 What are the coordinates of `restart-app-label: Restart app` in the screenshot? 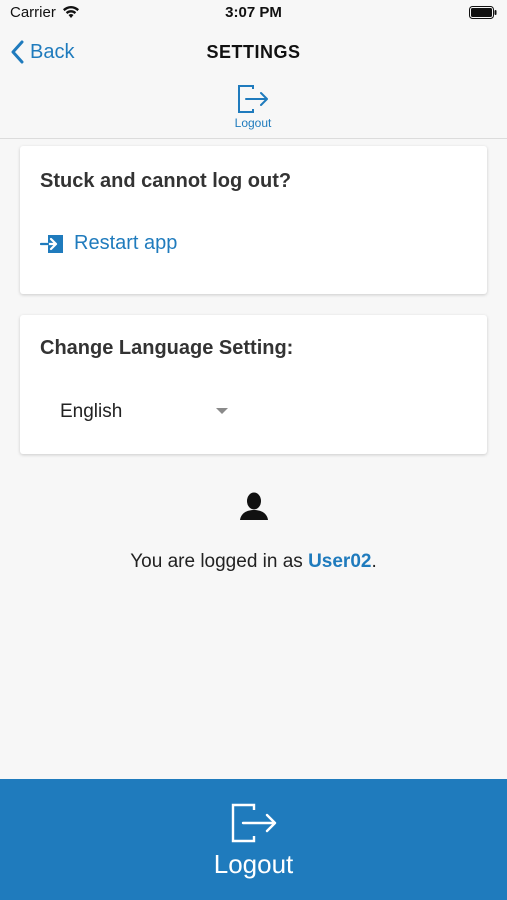 It's located at (126, 243).